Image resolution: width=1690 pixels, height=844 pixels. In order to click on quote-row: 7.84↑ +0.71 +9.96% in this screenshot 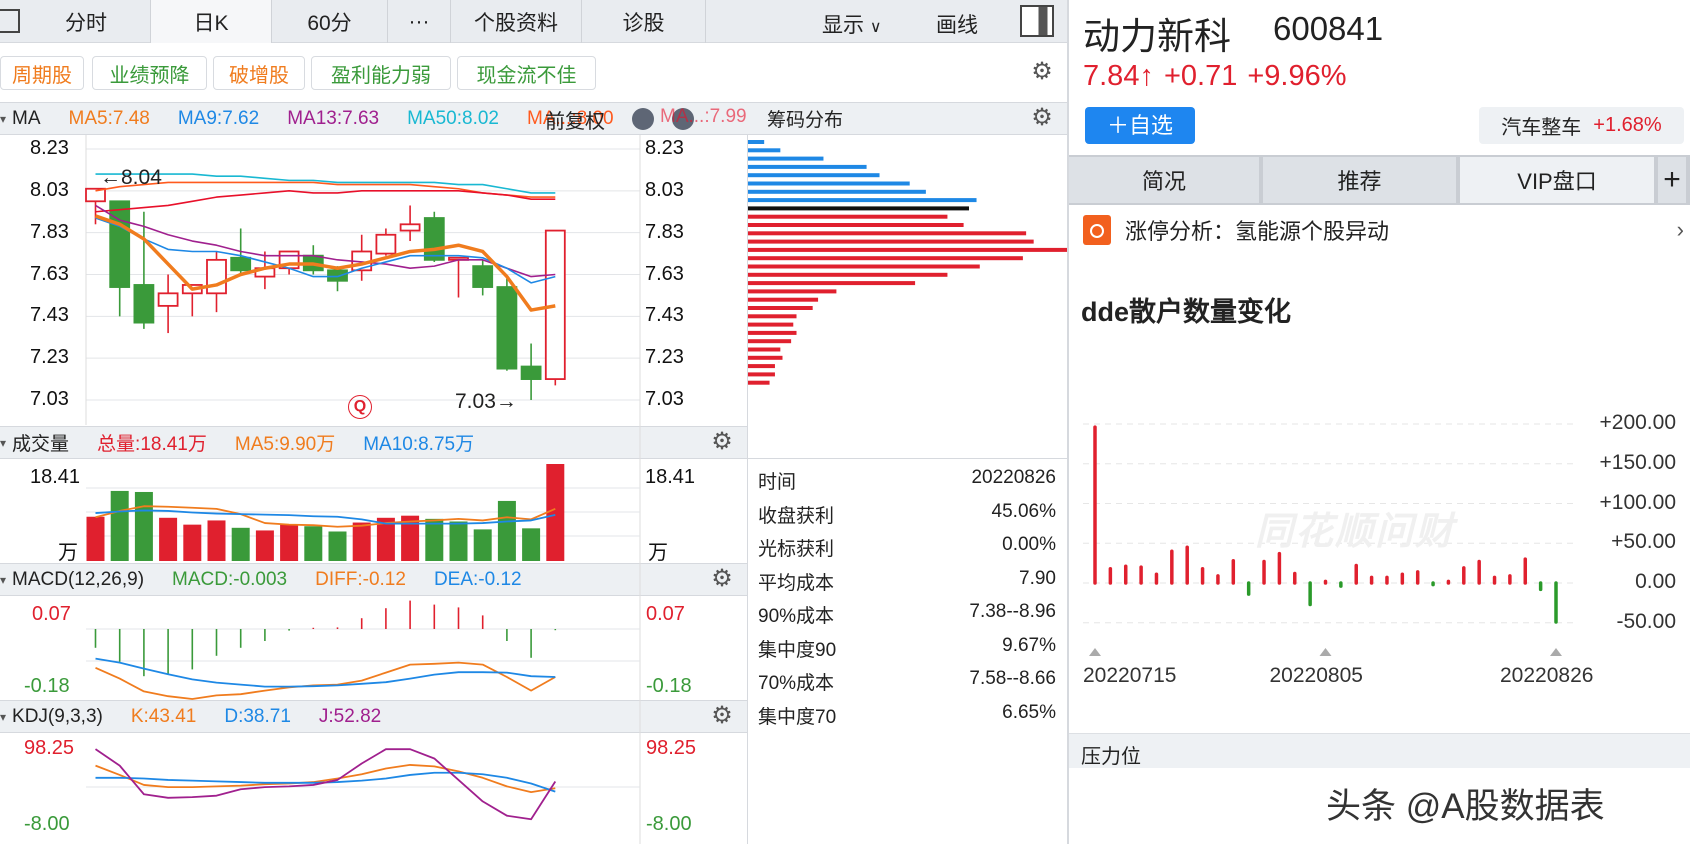, I will do `click(1215, 76)`.